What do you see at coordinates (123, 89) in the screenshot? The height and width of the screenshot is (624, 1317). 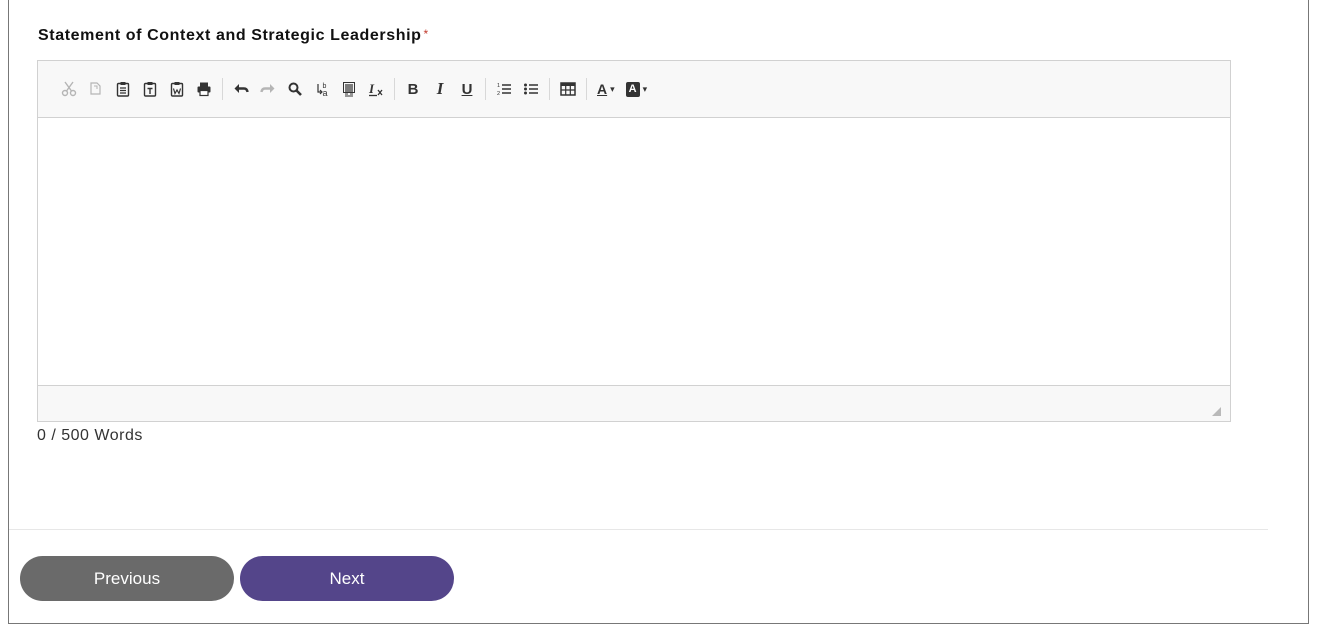 I see `paste-icon` at bounding box center [123, 89].